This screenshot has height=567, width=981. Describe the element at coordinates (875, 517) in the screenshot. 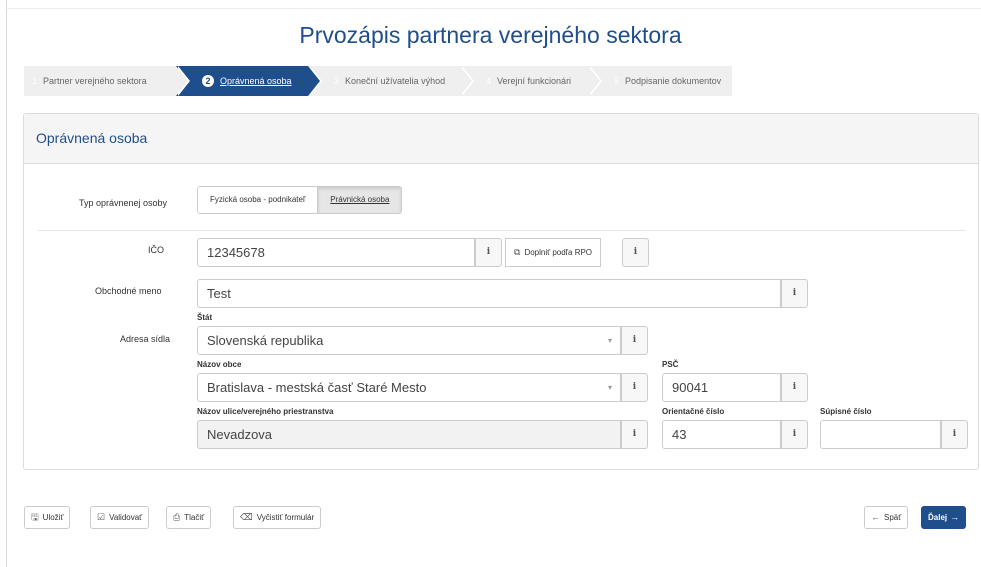

I see `arrow-left-icon: ←` at that location.